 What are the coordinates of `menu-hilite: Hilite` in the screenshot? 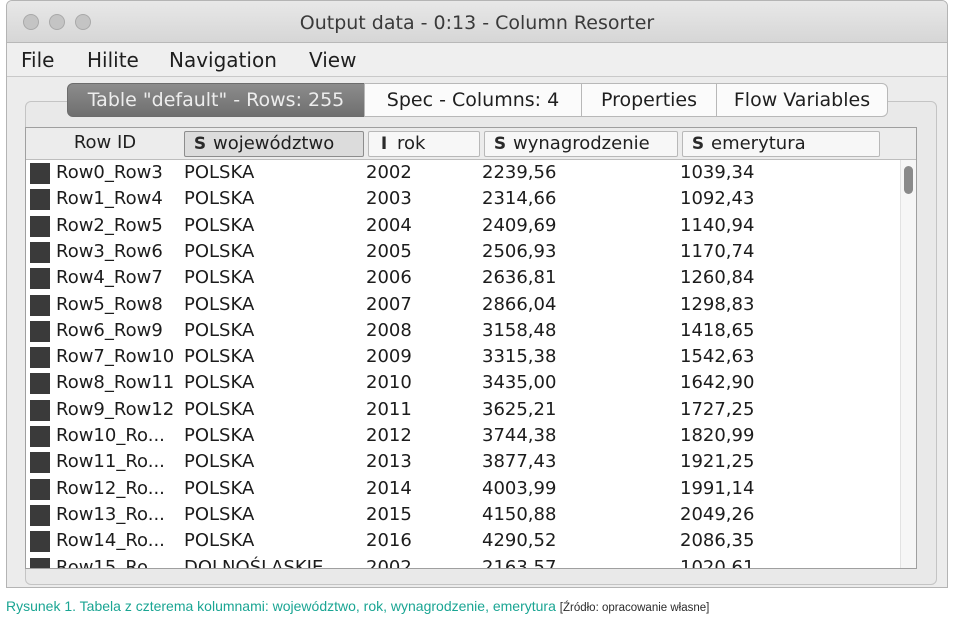 It's located at (113, 60).